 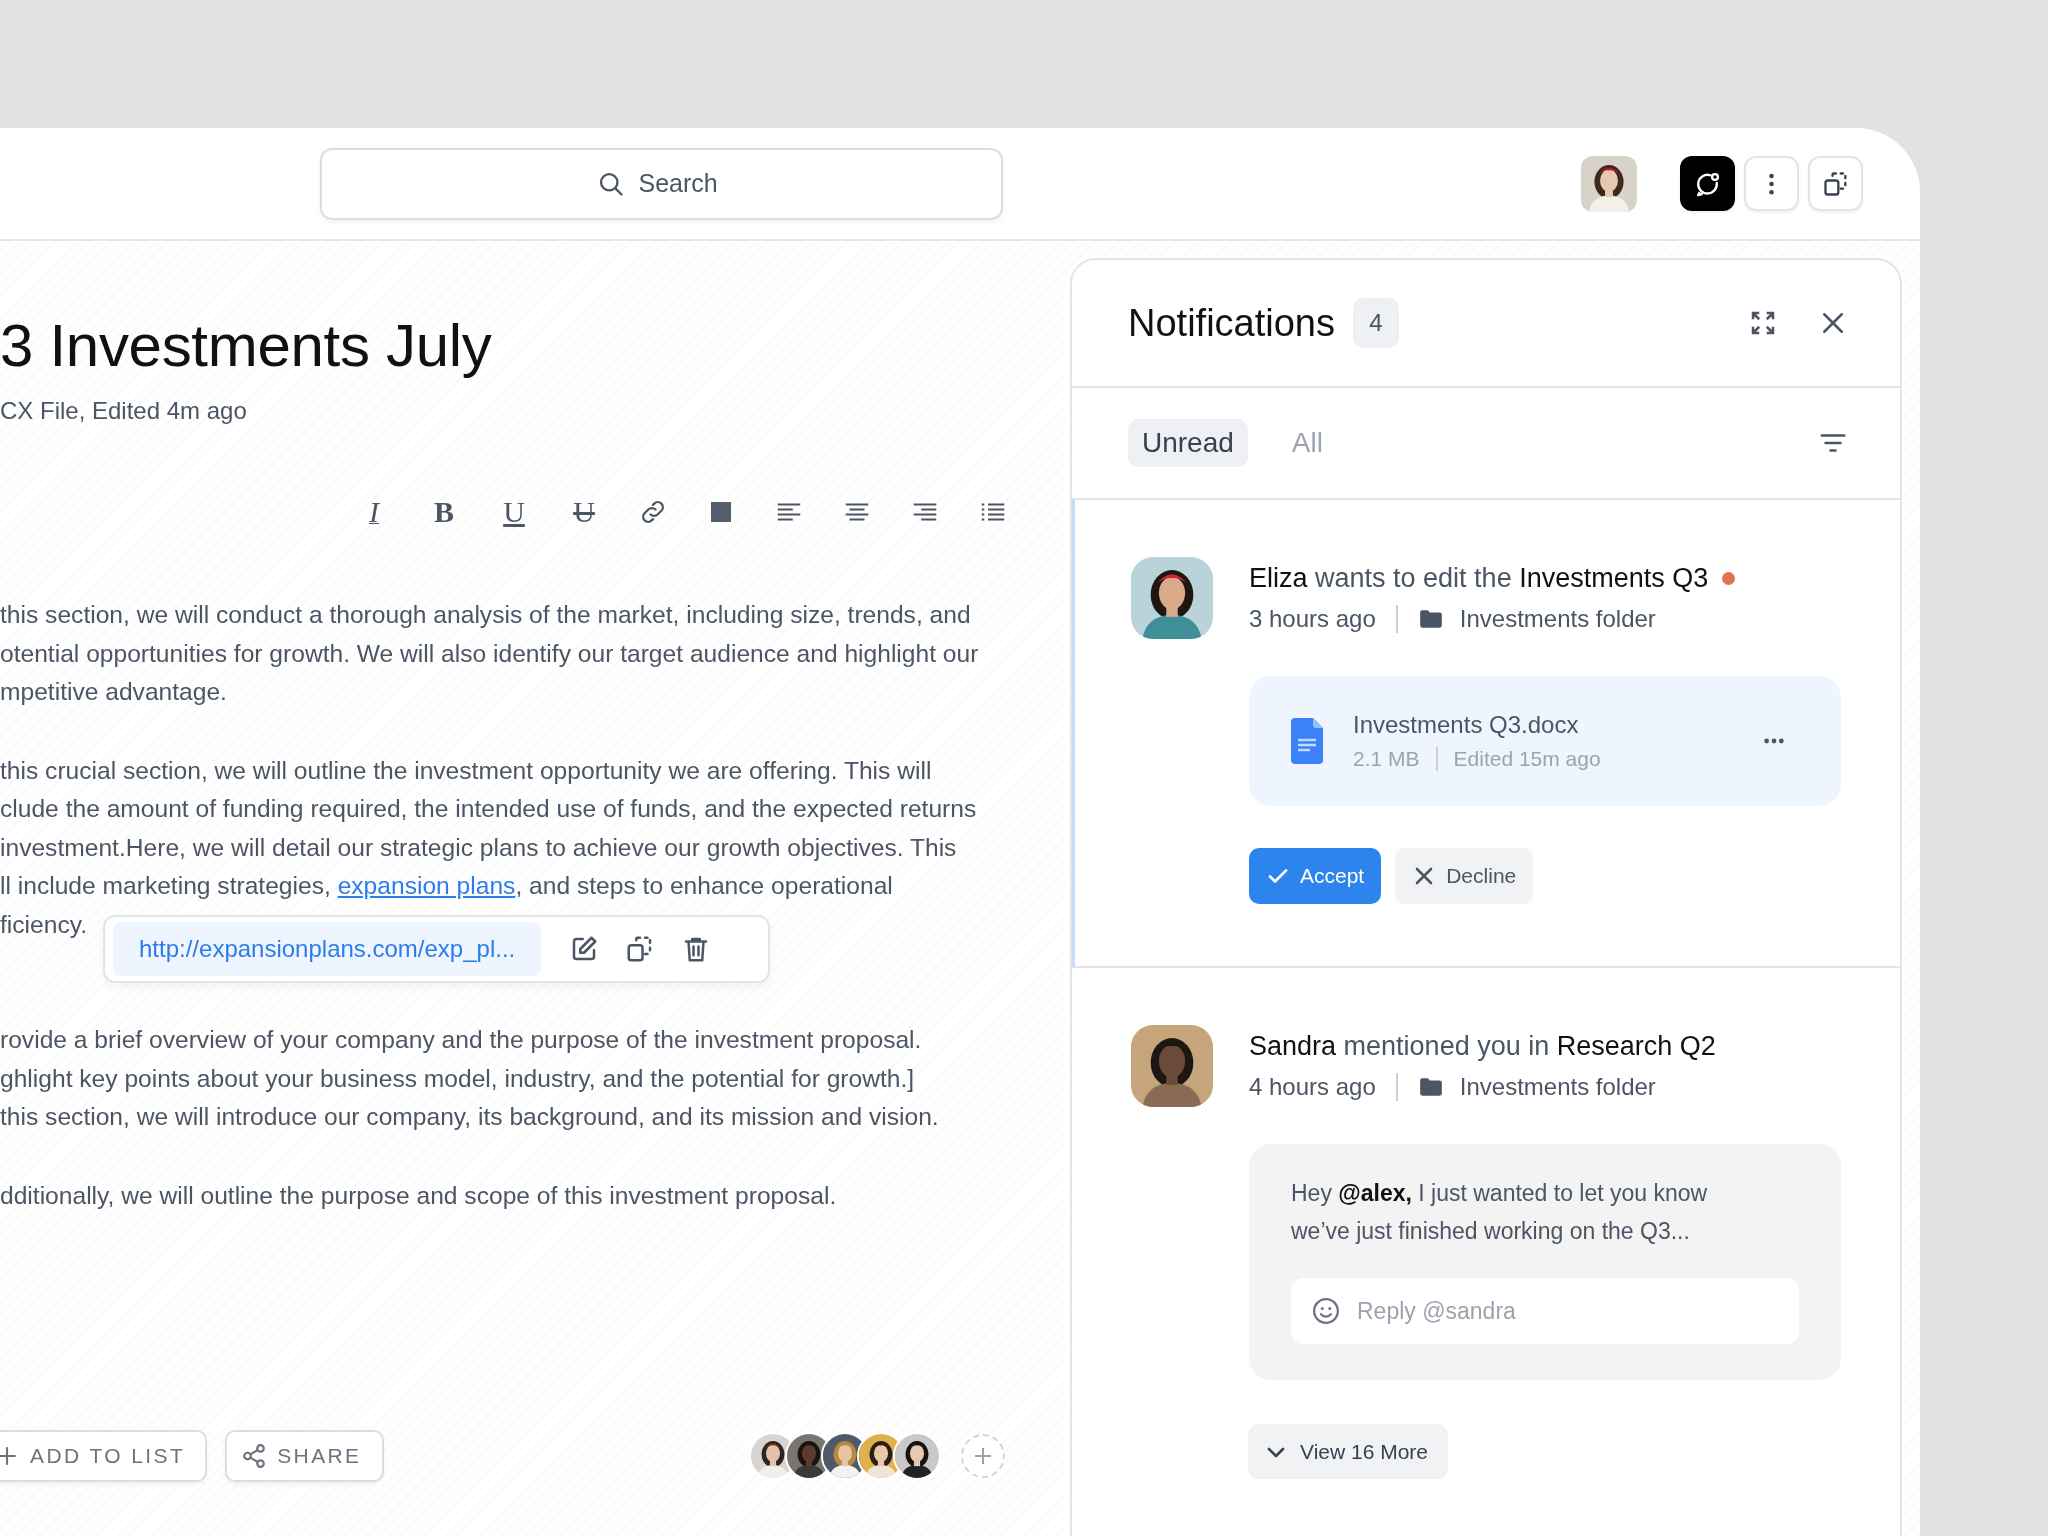 I want to click on chat-button, so click(x=1707, y=183).